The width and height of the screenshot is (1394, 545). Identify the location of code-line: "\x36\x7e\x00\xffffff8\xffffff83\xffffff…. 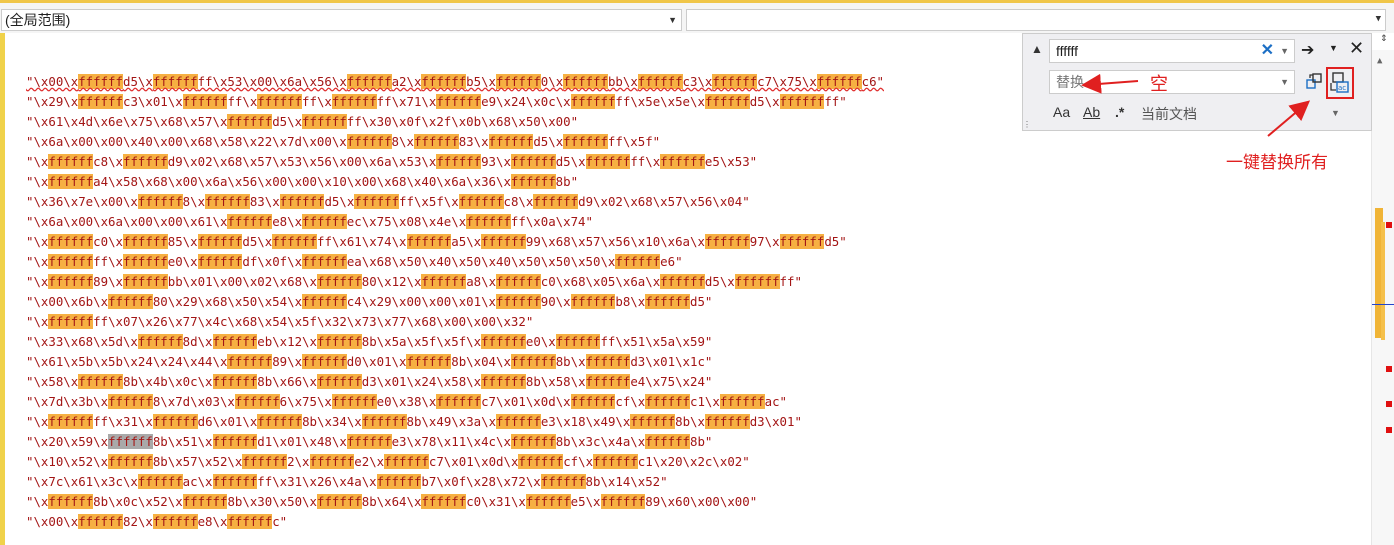
(696, 202).